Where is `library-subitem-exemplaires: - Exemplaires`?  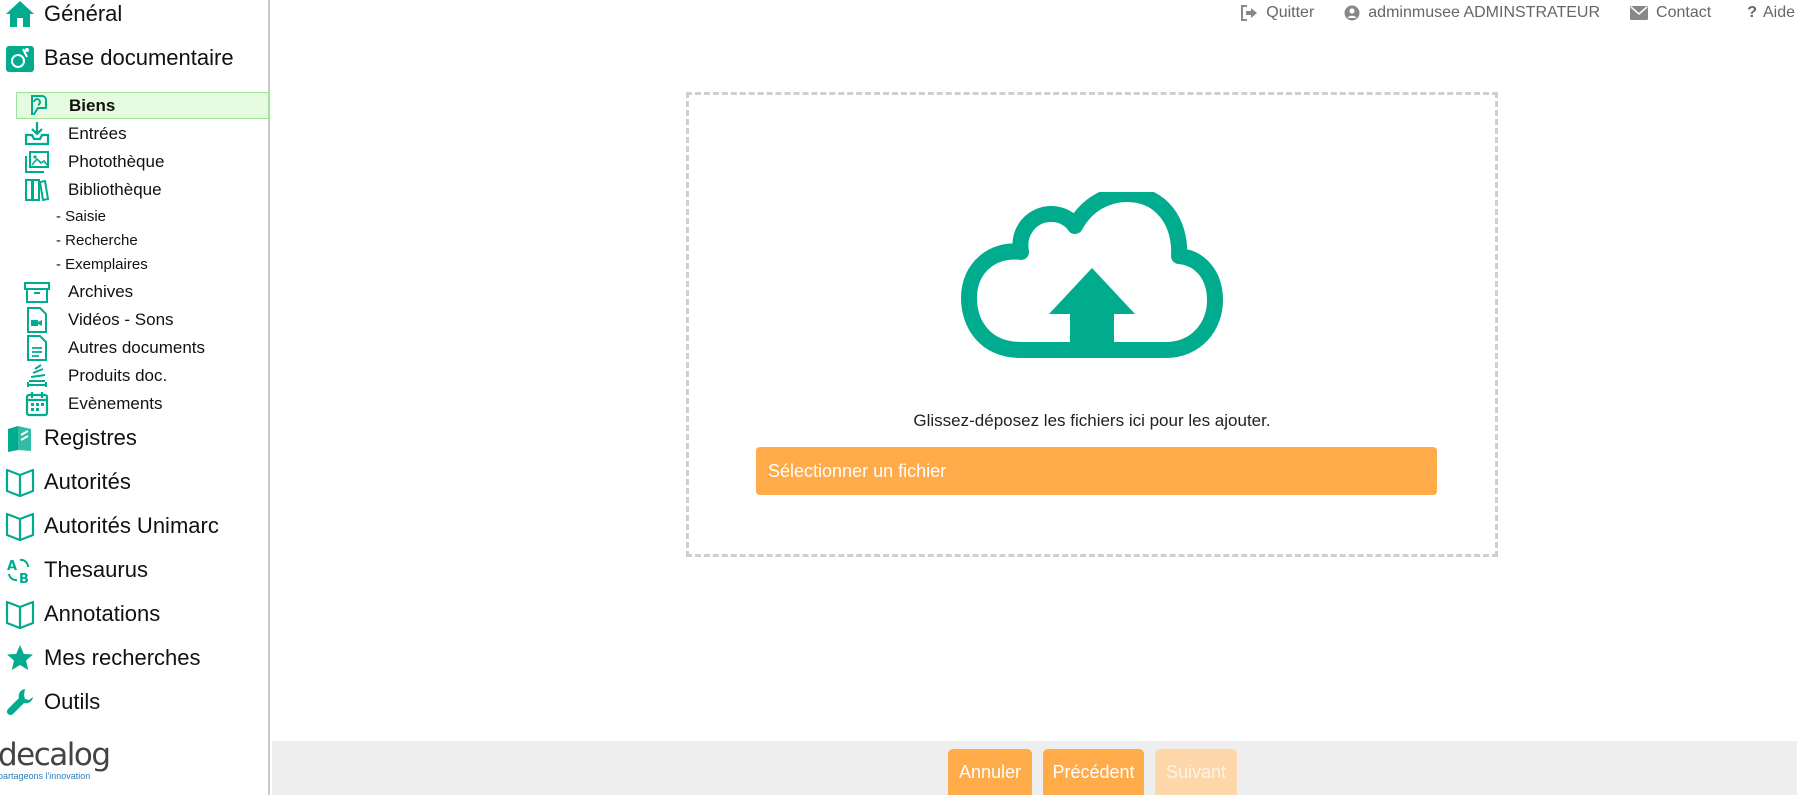 library-subitem-exemplaires: - Exemplaires is located at coordinates (102, 264).